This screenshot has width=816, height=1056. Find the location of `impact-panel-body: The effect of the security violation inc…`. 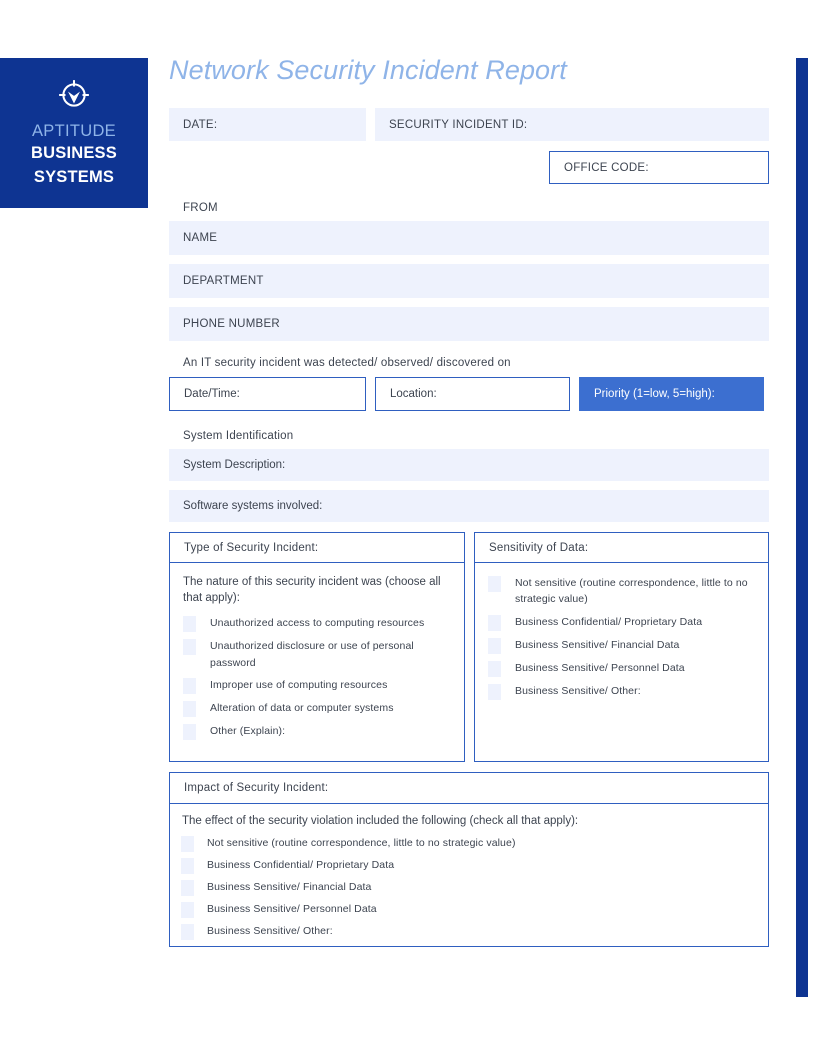

impact-panel-body: The effect of the security violation inc… is located at coordinates (469, 875).